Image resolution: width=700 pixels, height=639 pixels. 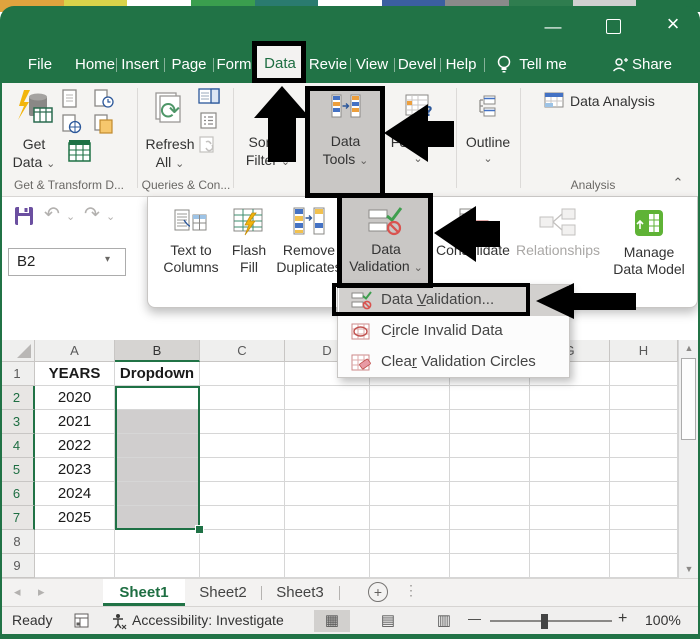 I want to click on data-analysis-button: Data Analysis, so click(x=615, y=103).